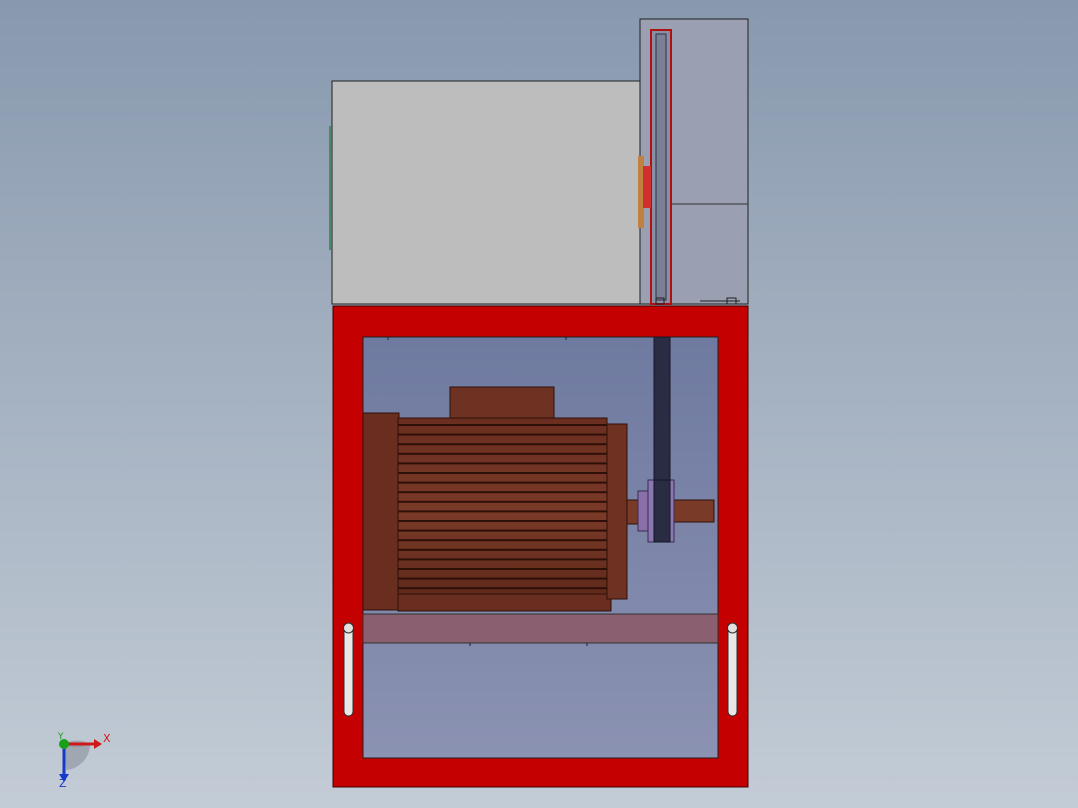  Describe the element at coordinates (485, 192) in the screenshot. I see `upper-housing` at that location.